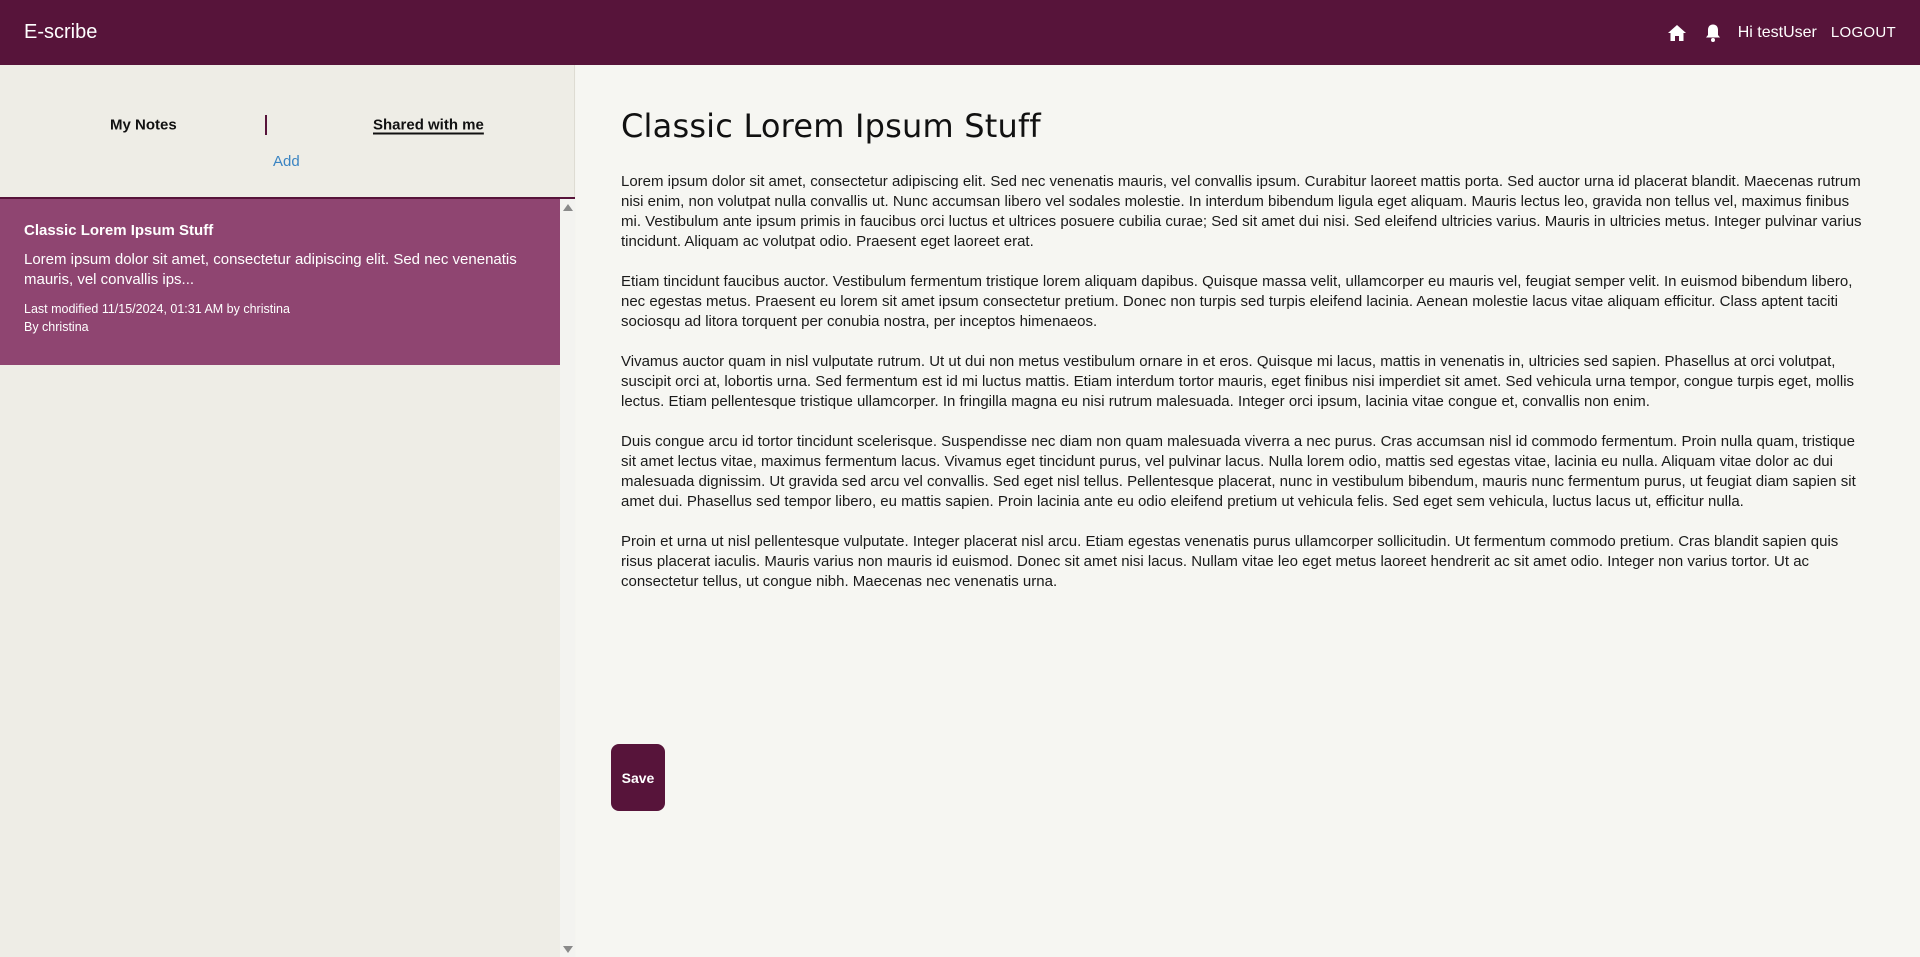 This screenshot has height=957, width=1920. What do you see at coordinates (287, 125) in the screenshot?
I see `notes-tabs: My Notes Shared with me` at bounding box center [287, 125].